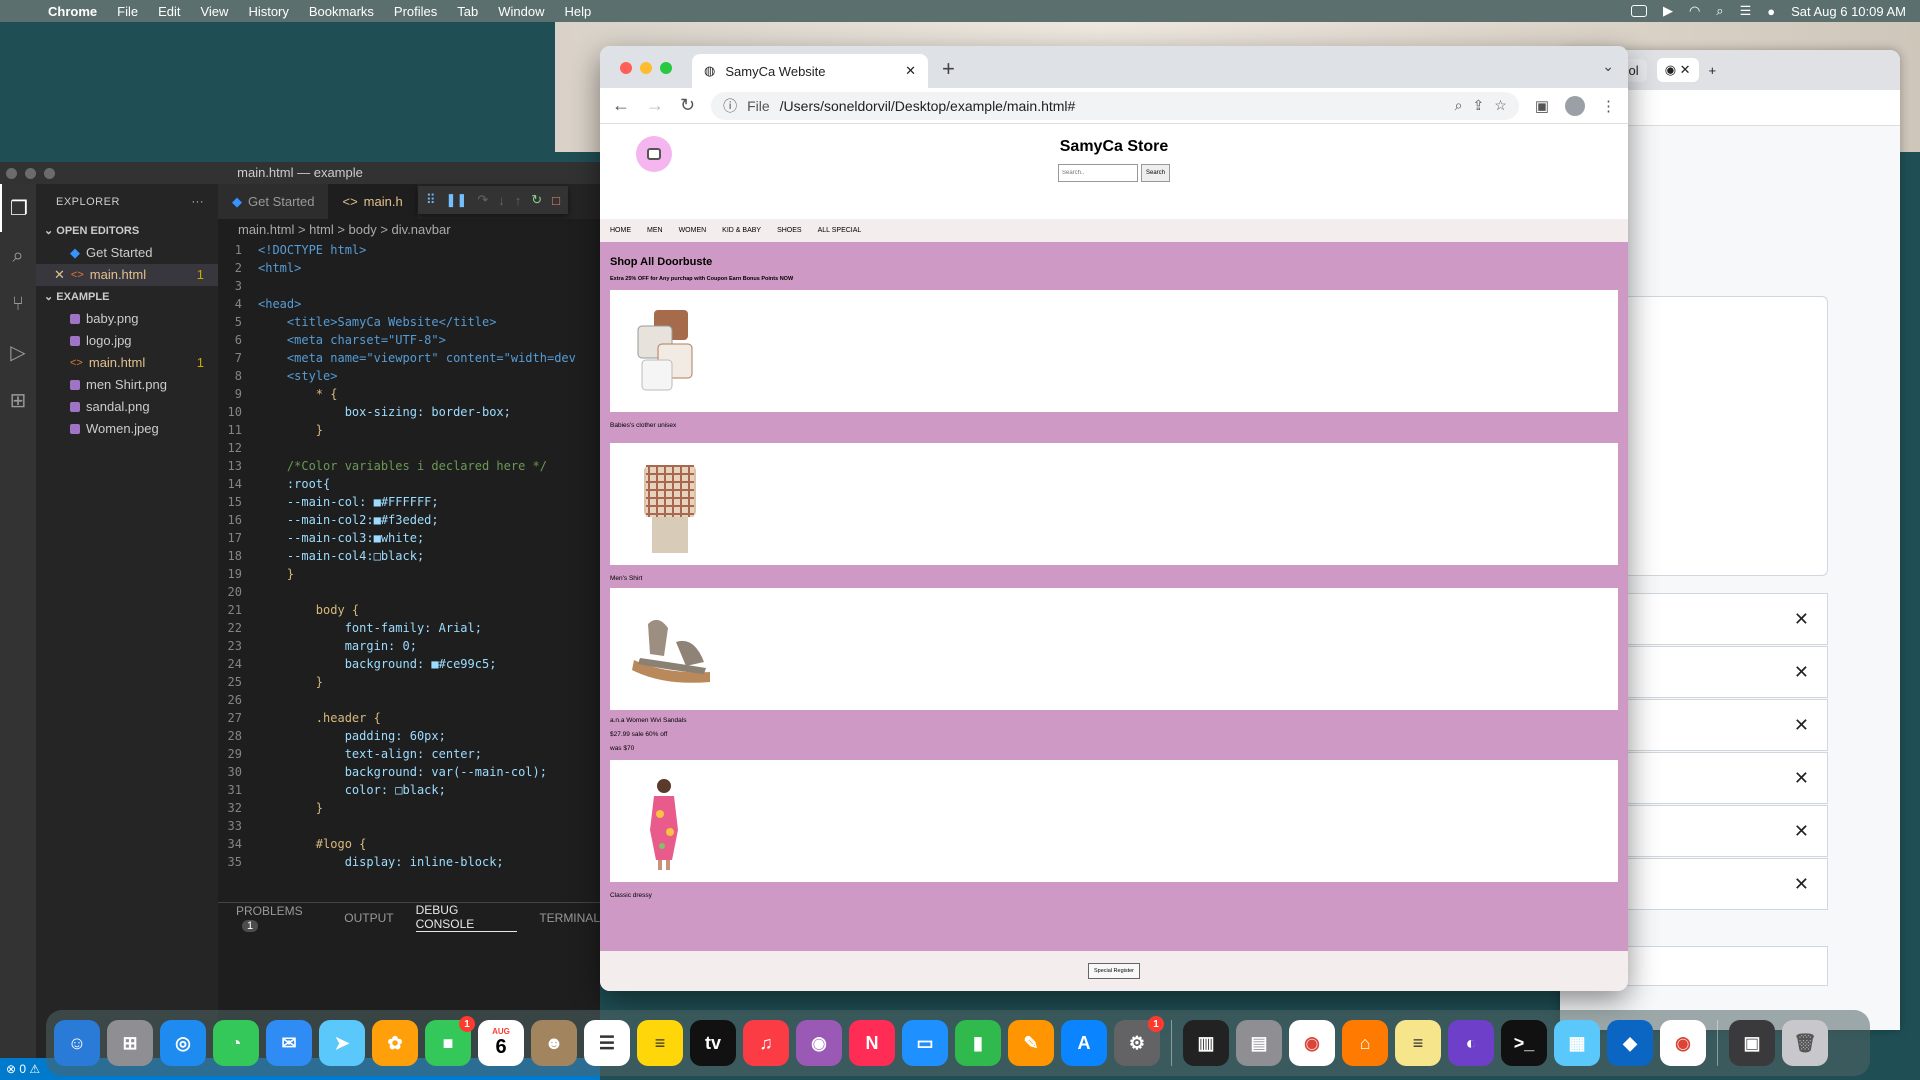 This screenshot has width=1920, height=1080. I want to click on preview-icon: ▤, so click(1259, 1043).